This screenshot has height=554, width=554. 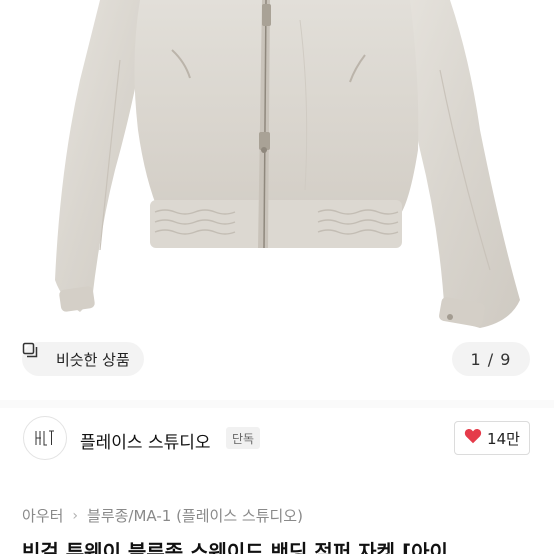 What do you see at coordinates (93, 359) in the screenshot?
I see `similar-products-label: 비슷한 상품` at bounding box center [93, 359].